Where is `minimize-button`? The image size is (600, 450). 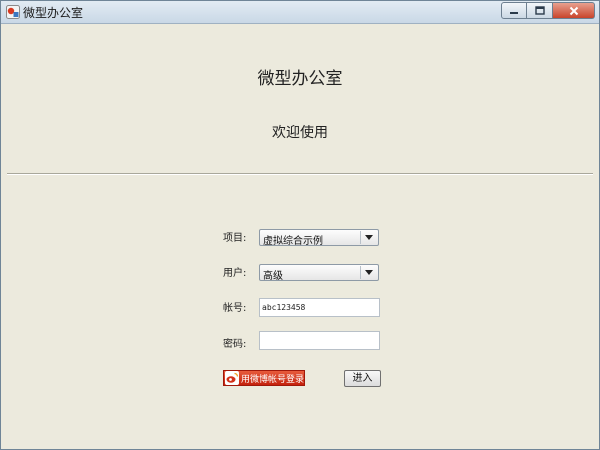
minimize-button is located at coordinates (514, 10).